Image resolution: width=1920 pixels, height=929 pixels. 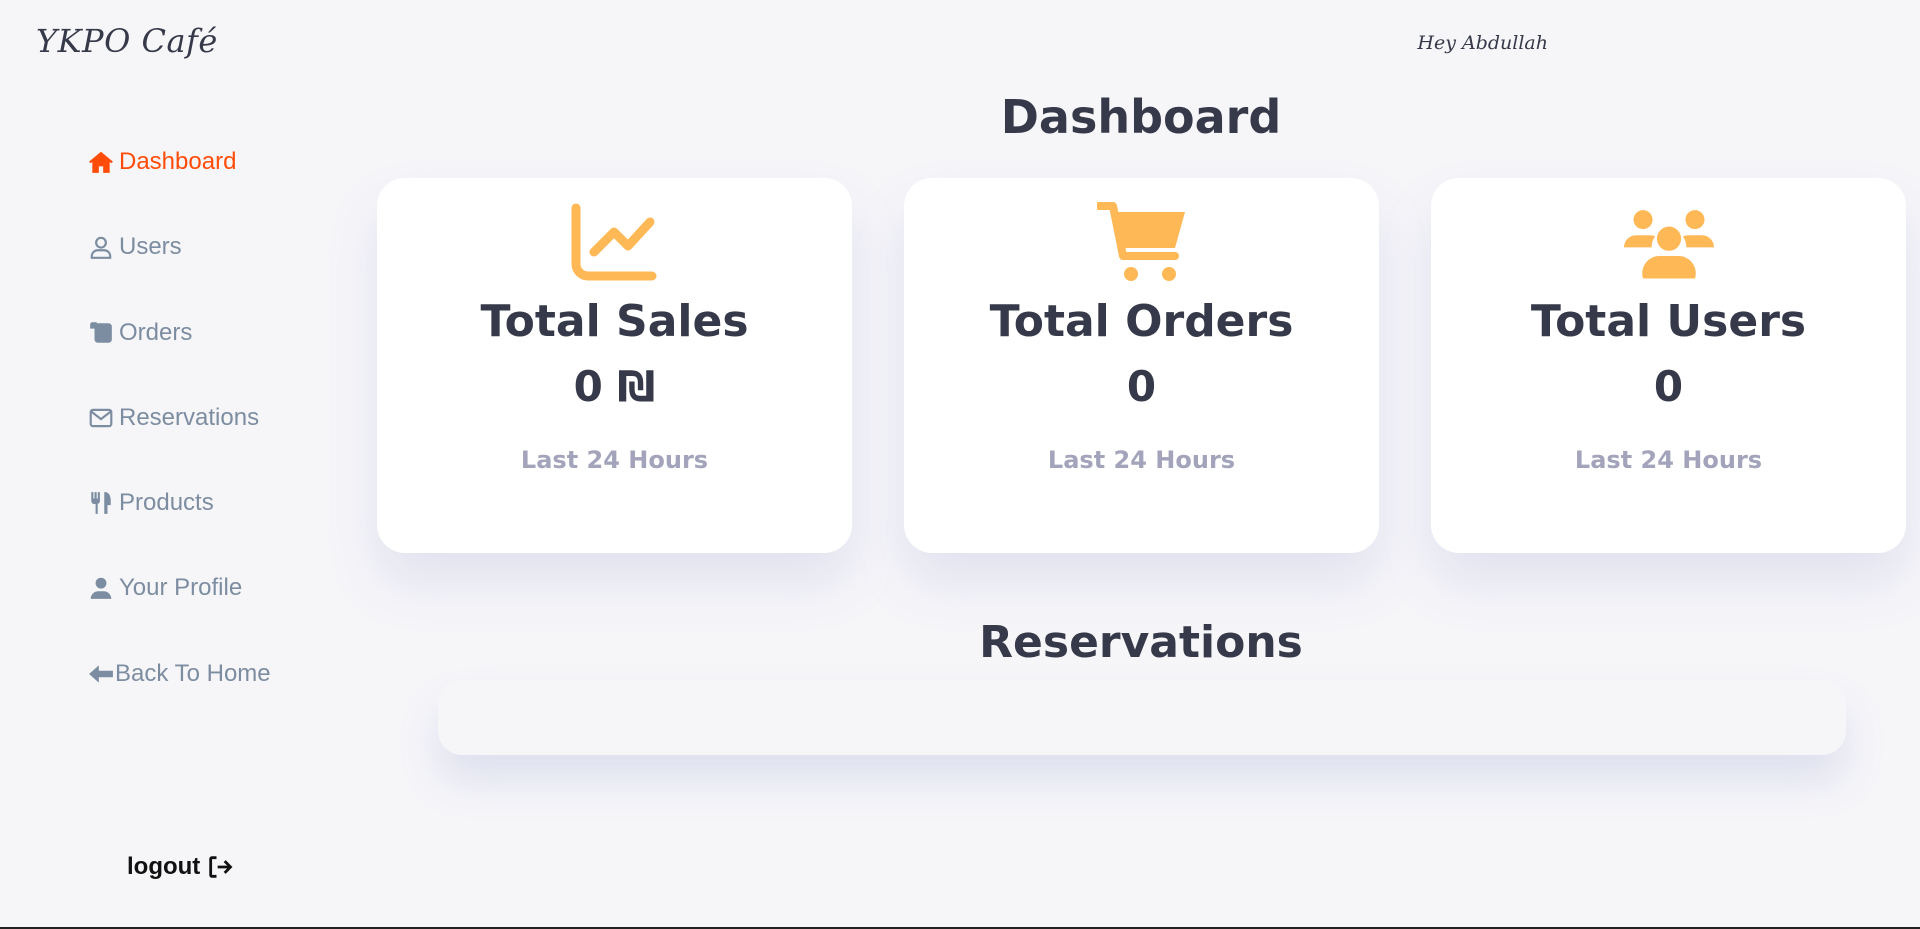 I want to click on sidebar-item-label: Orders, so click(x=156, y=332).